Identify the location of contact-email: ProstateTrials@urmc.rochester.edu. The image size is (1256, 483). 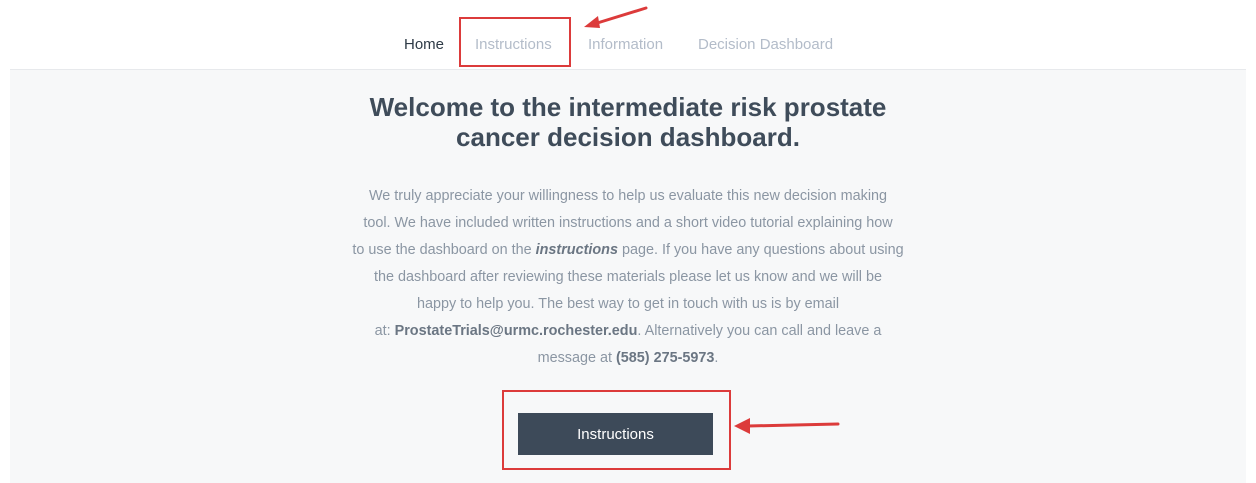
(516, 331).